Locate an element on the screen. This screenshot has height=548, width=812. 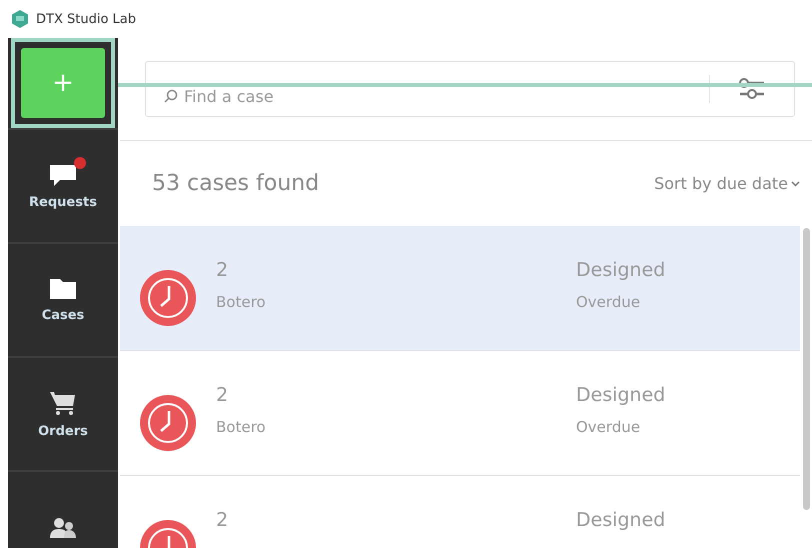
sidebar-item: Cases is located at coordinates (63, 299).